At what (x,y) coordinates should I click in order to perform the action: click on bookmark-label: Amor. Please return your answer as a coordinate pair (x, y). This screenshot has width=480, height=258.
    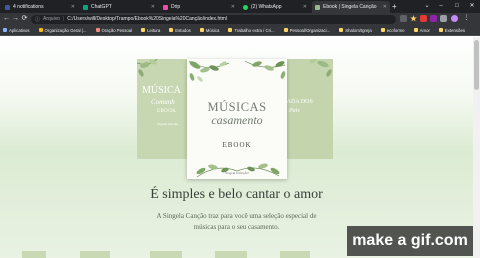
    Looking at the image, I should click on (424, 30).